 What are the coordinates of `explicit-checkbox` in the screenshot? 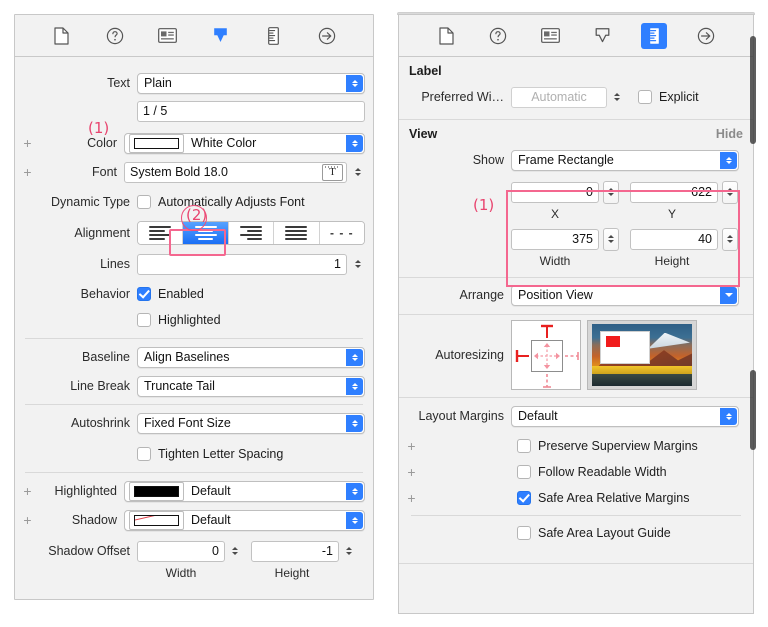 It's located at (645, 97).